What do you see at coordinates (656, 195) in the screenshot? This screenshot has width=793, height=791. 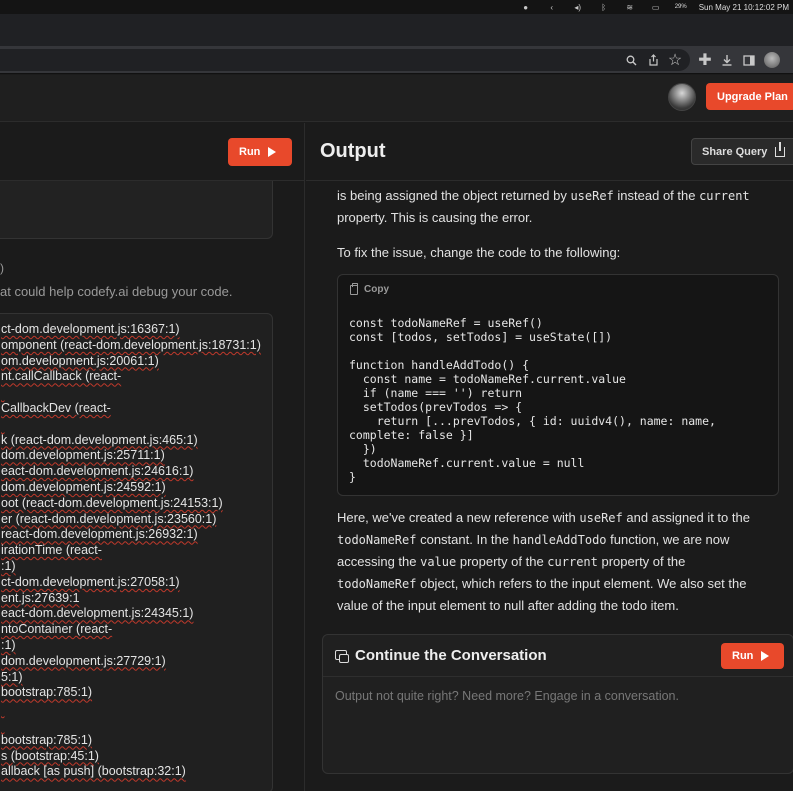 I see `text-fragment: instead of the` at bounding box center [656, 195].